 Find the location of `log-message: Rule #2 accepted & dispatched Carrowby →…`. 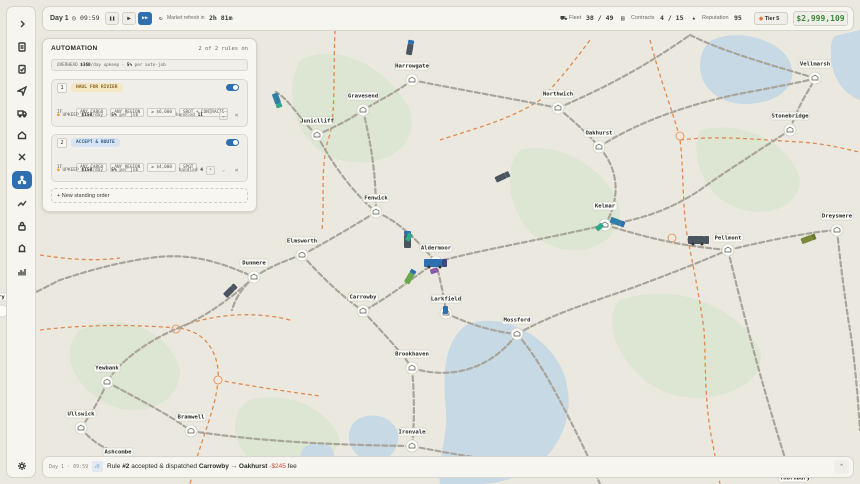

log-message: Rule #2 accepted & dispatched Carrowby →… is located at coordinates (202, 467).